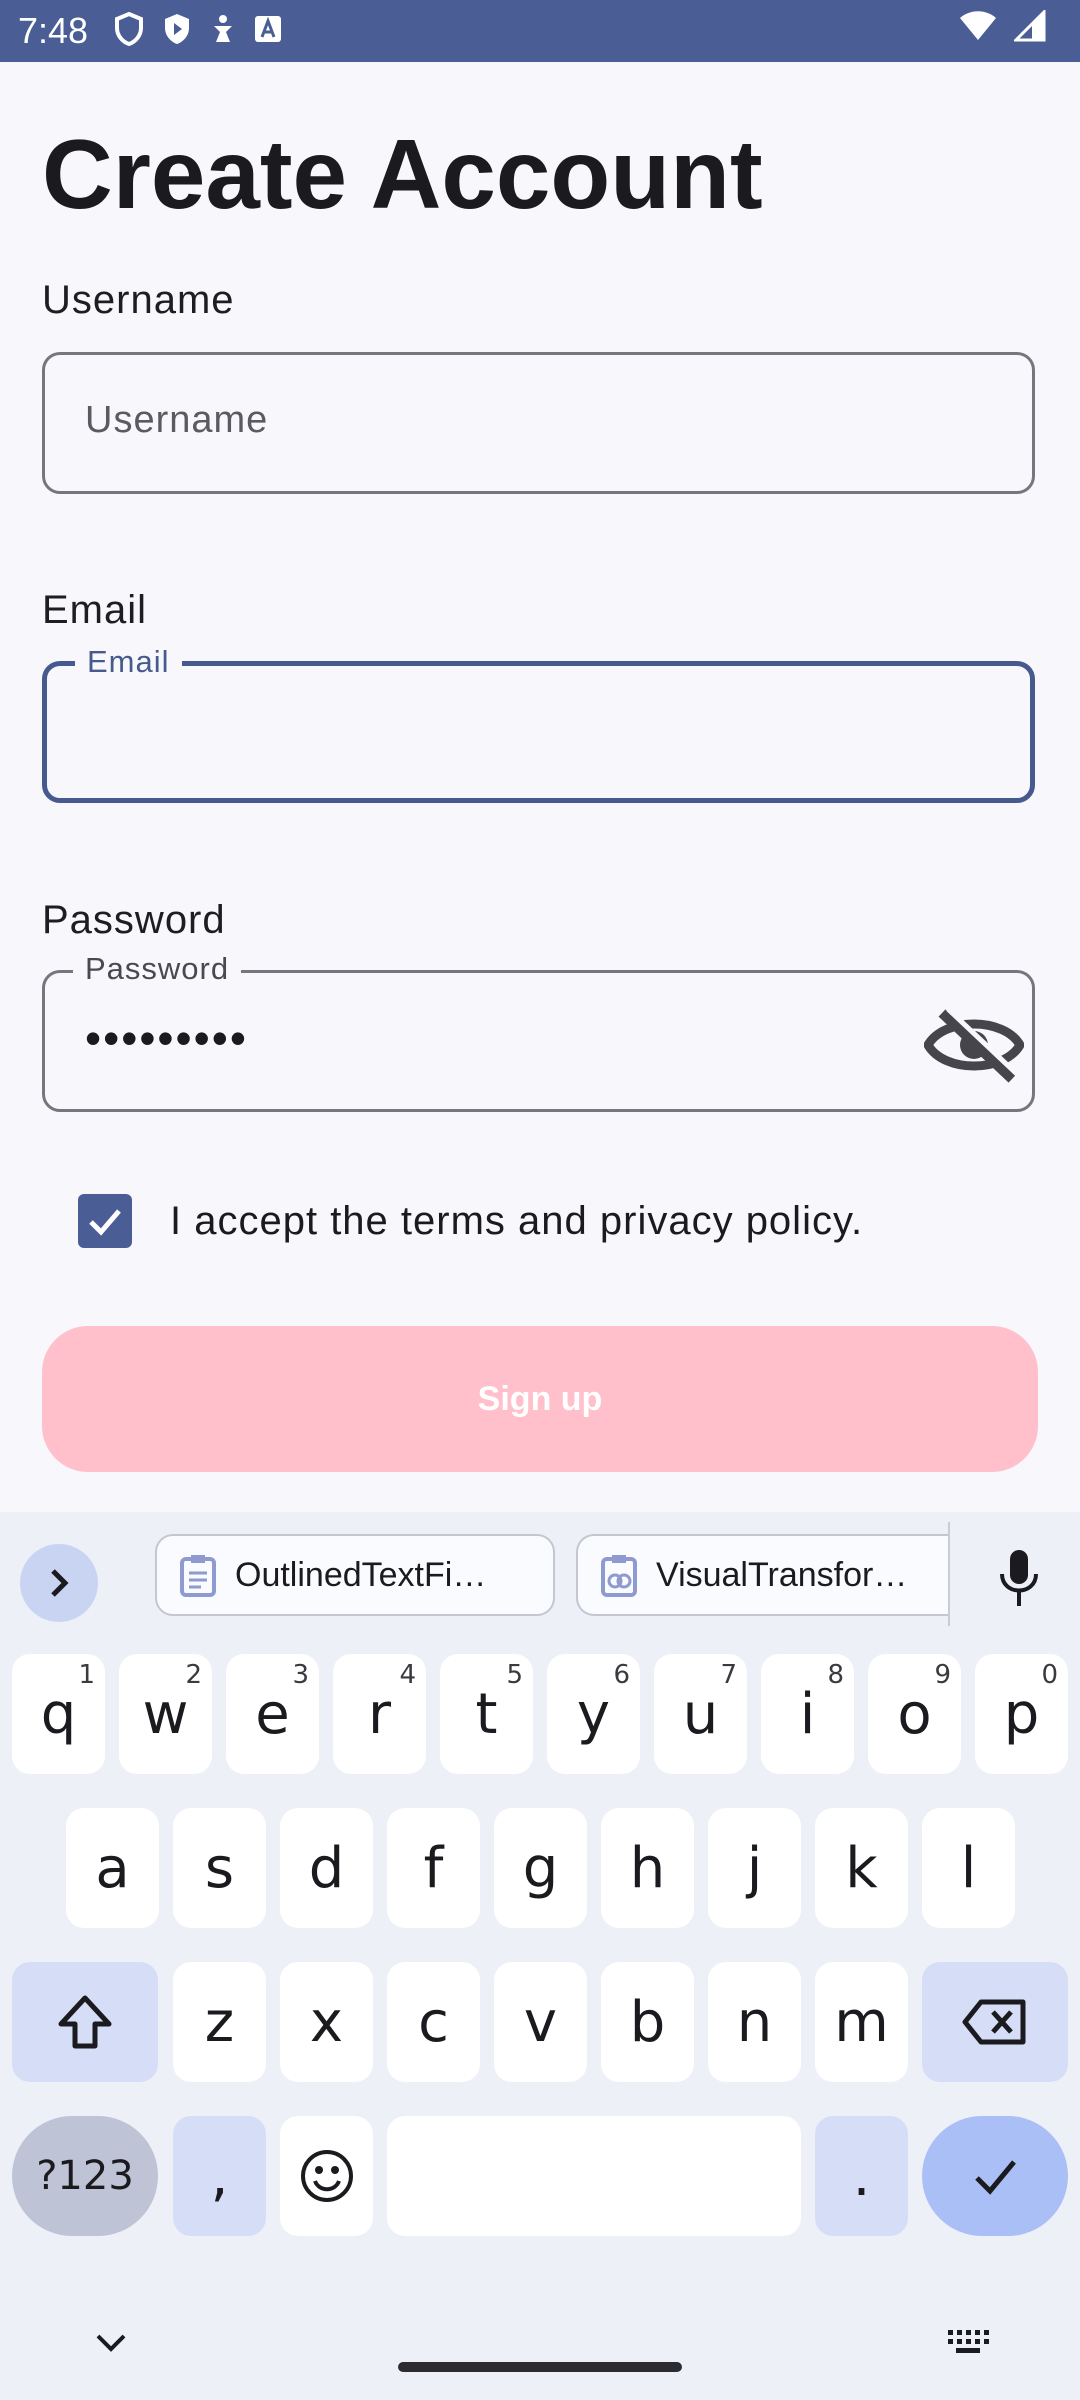 The image size is (1080, 2400). What do you see at coordinates (58, 1714) in the screenshot?
I see `key-q: q1` at bounding box center [58, 1714].